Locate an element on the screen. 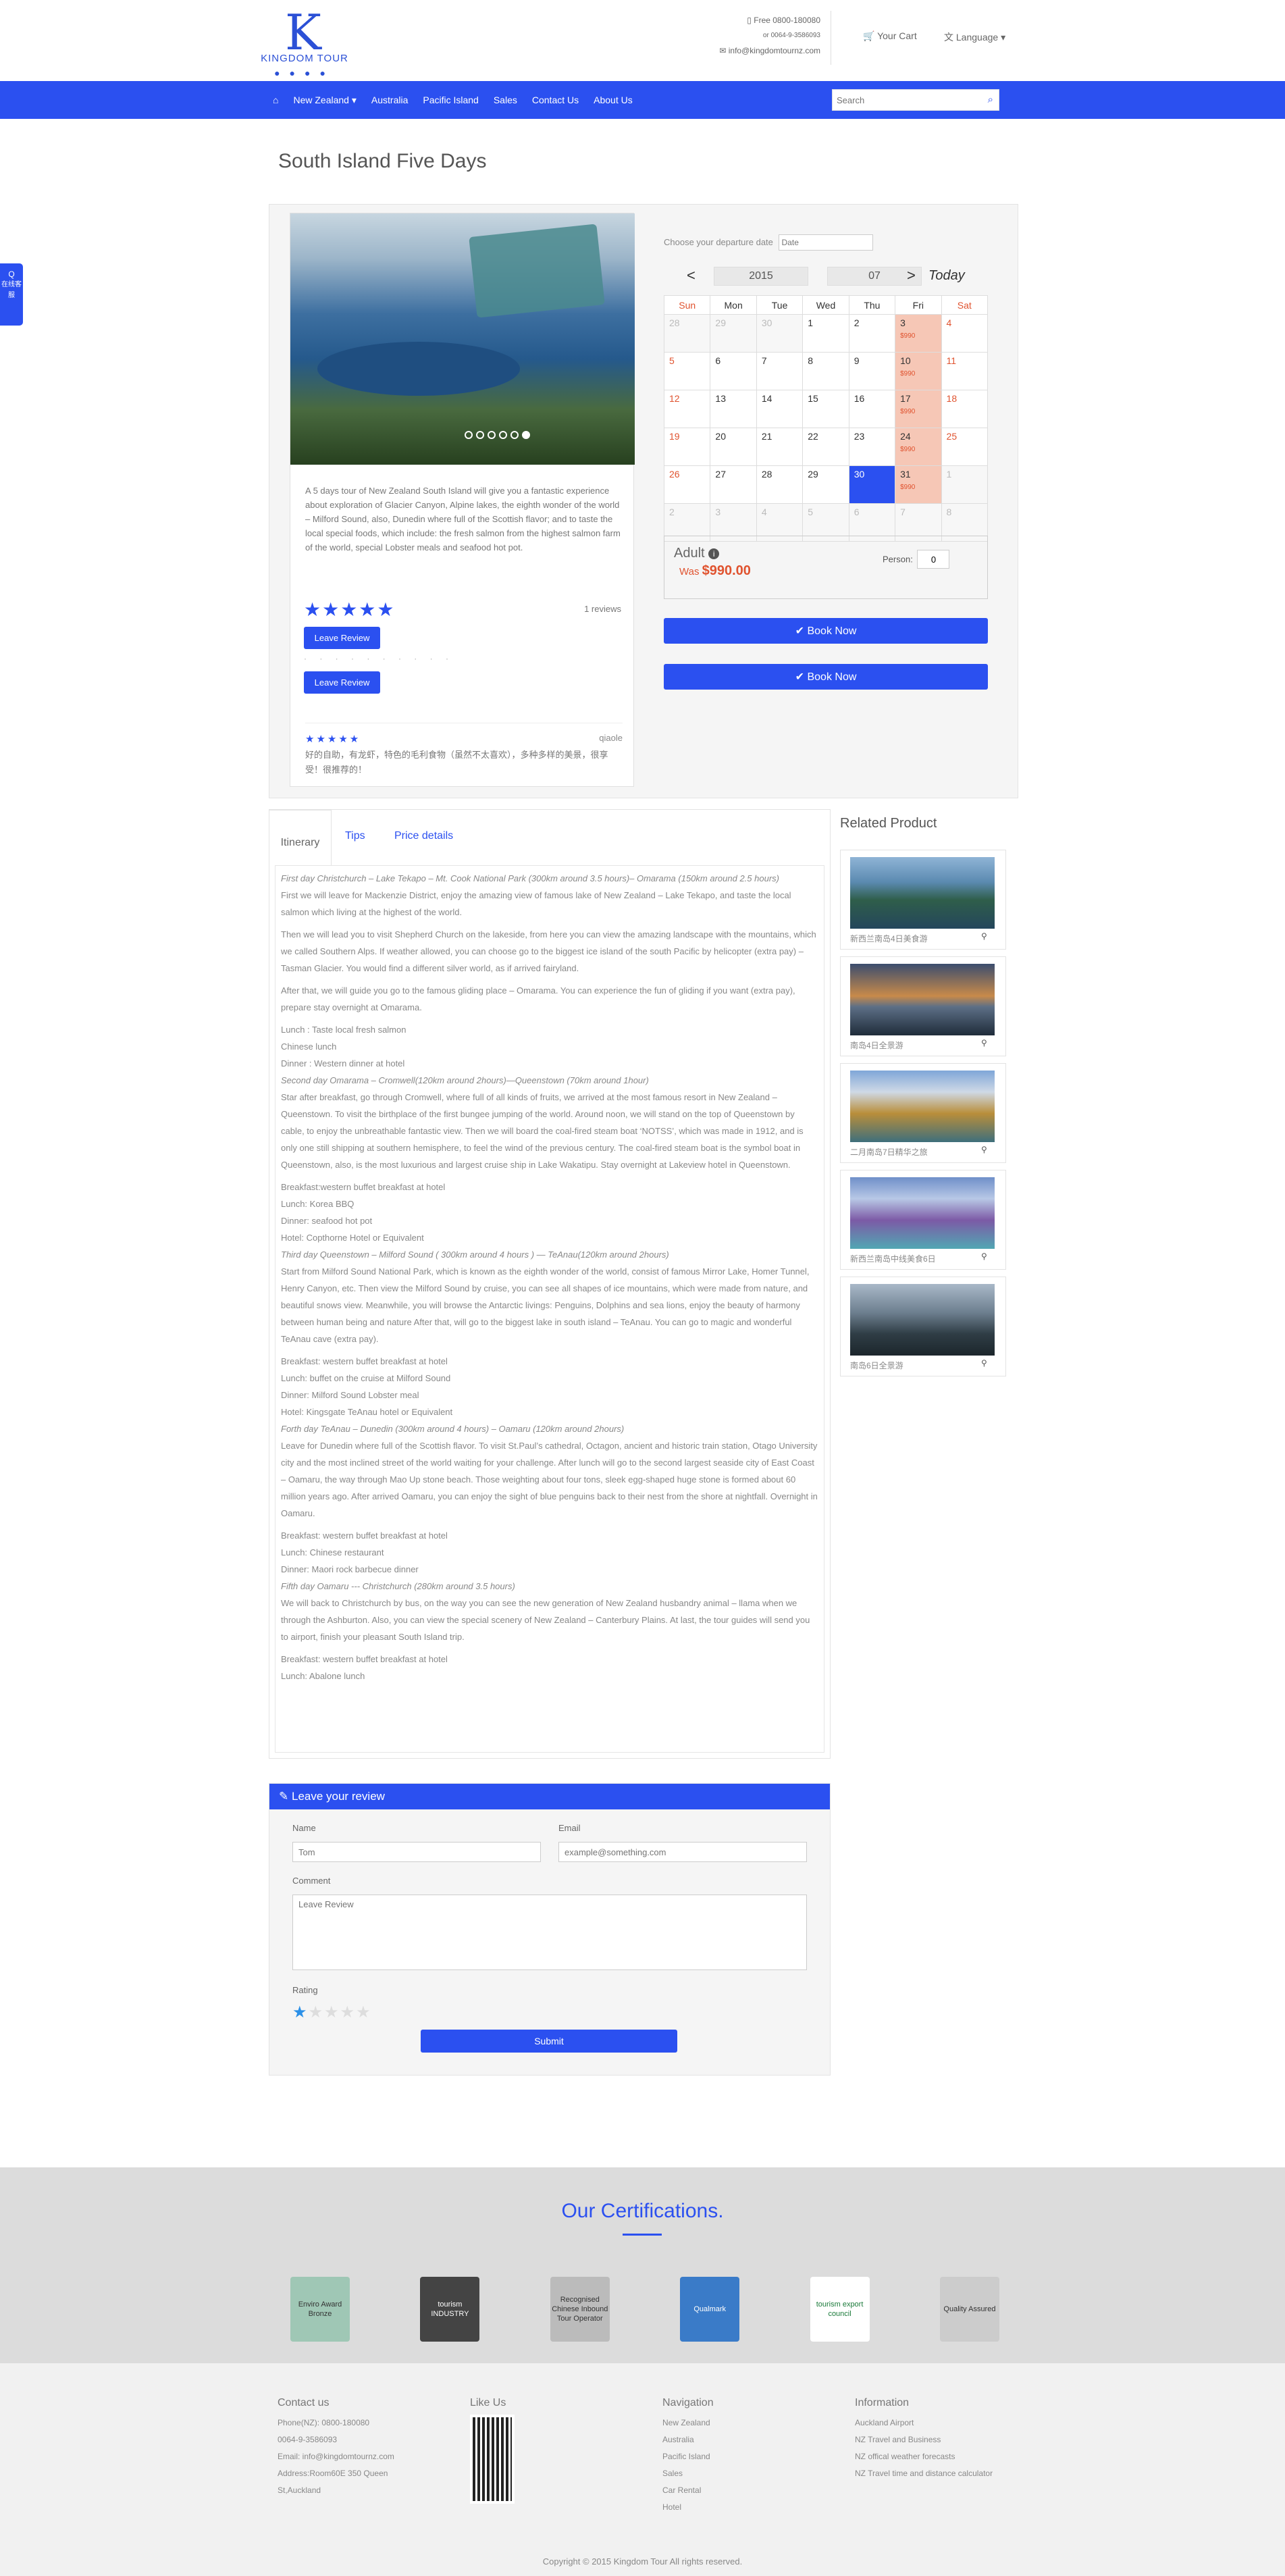 This screenshot has height=2576, width=1285. footer-link-auckland-airport: Auckland Airport is located at coordinates (924, 2423).